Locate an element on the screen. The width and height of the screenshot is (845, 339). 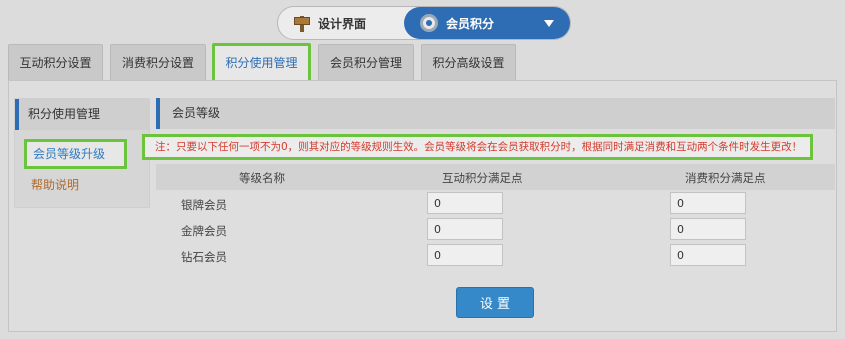
column-level-name: 等级名称 is located at coordinates (262, 178).